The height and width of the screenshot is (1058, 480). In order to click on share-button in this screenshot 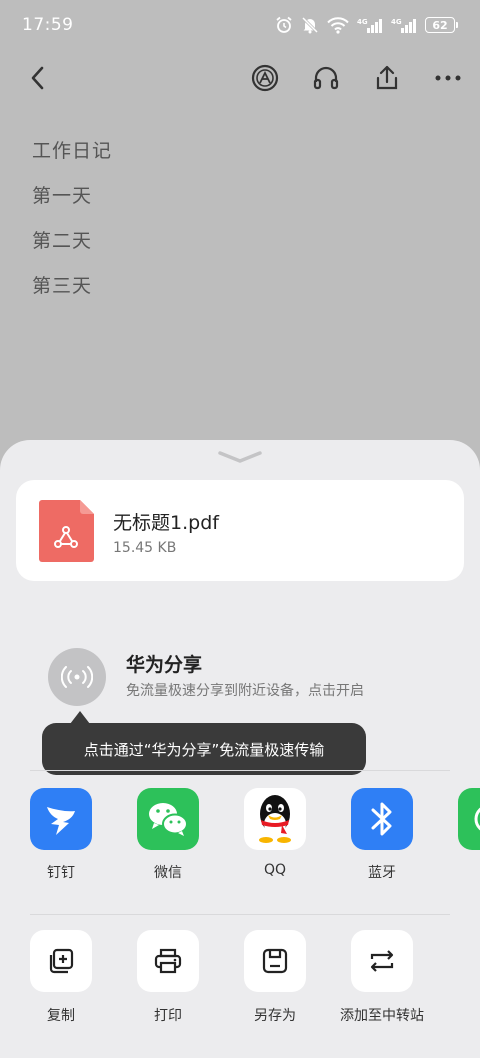, I will do `click(387, 78)`.